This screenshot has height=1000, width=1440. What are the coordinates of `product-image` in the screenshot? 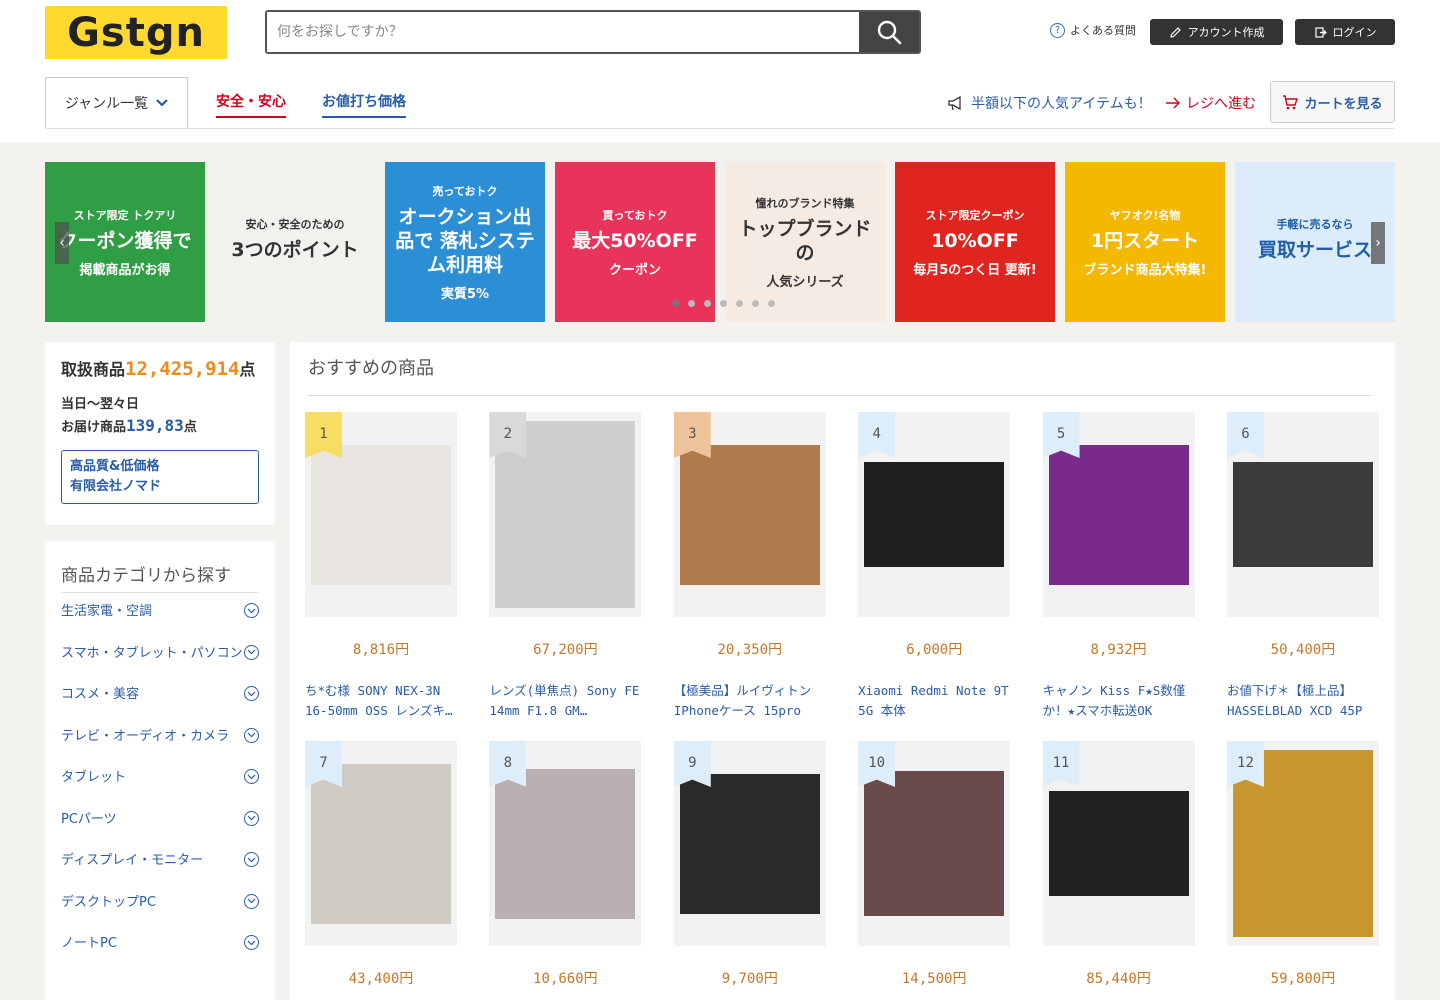 It's located at (381, 843).